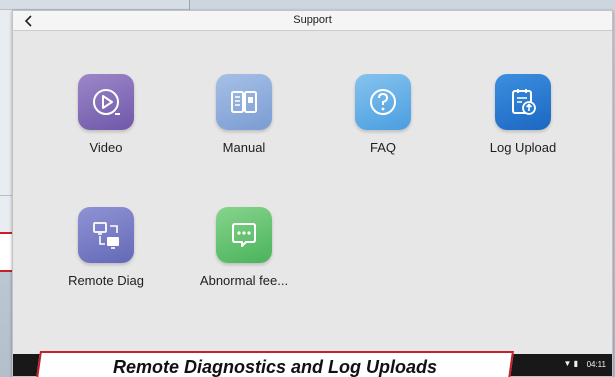  What do you see at coordinates (523, 139) in the screenshot?
I see `tile-log-upload: Log Upload` at bounding box center [523, 139].